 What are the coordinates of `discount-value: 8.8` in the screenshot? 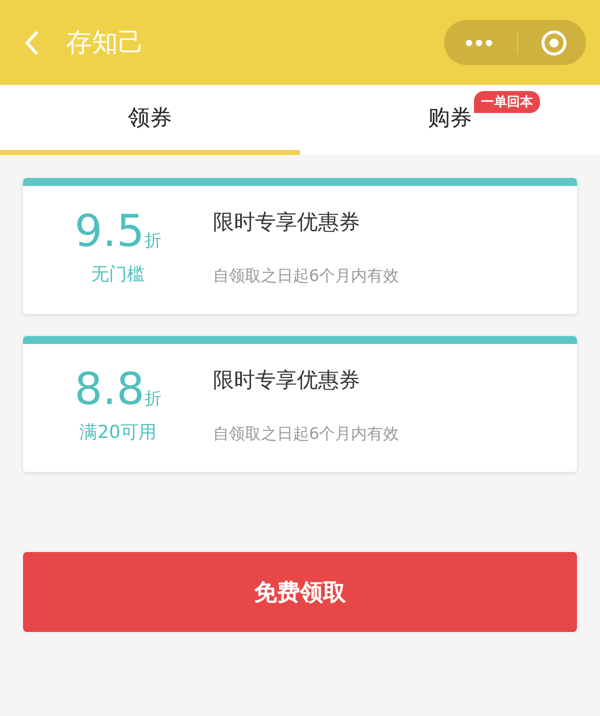 It's located at (109, 390).